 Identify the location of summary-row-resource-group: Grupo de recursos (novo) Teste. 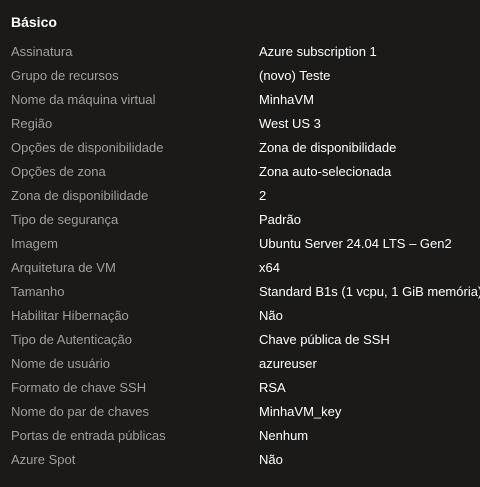
(240, 76).